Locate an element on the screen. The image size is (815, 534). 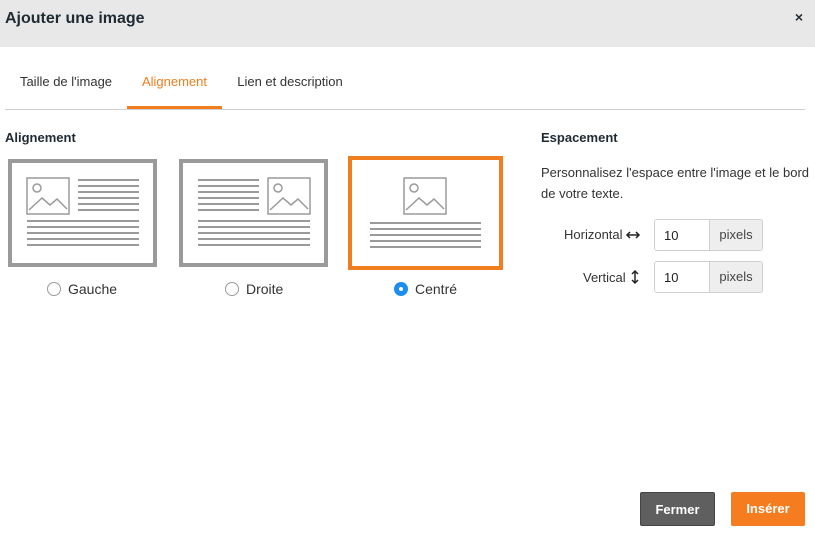
align-right-preview is located at coordinates (253, 213).